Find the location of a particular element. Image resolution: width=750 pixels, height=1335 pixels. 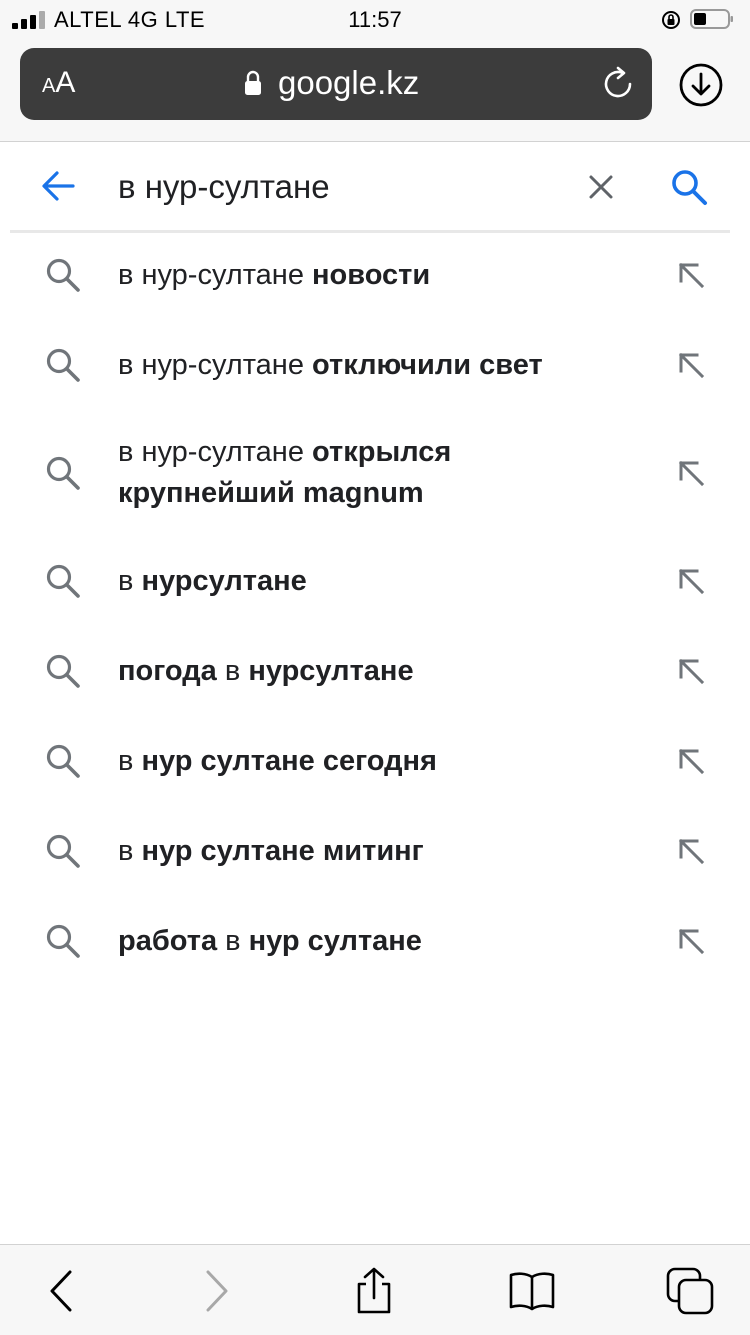

lock-icon is located at coordinates (253, 82).